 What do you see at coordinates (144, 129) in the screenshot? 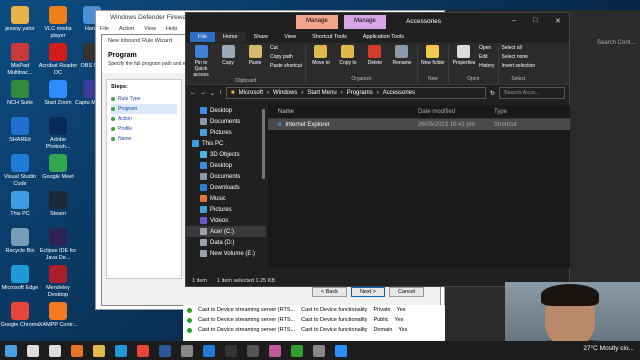
I see `step-profile: Profile` at bounding box center [144, 129].